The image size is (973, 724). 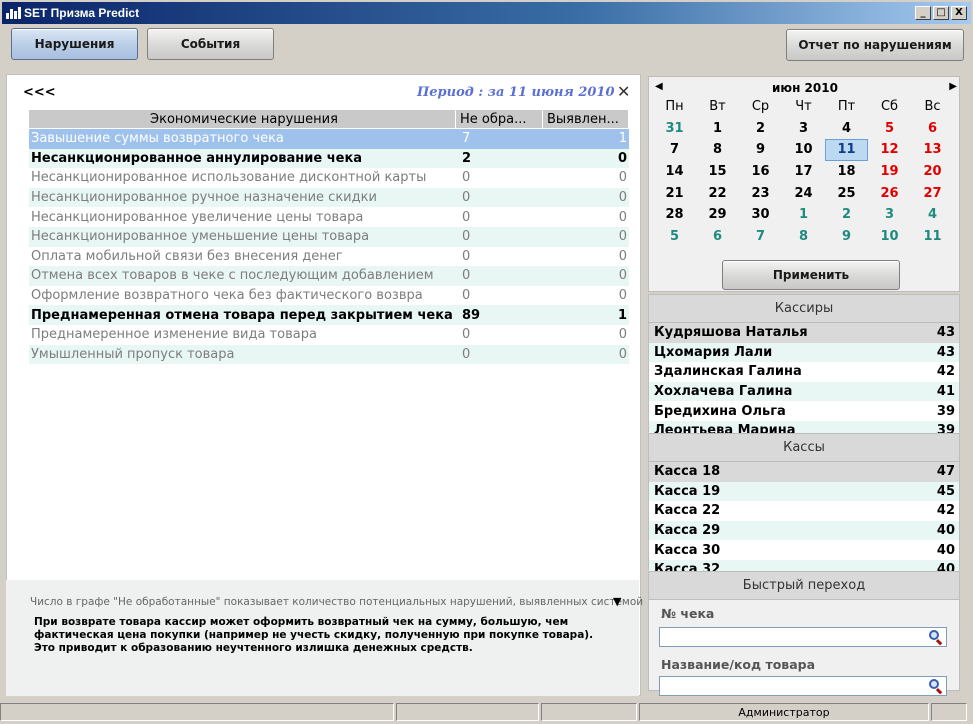 What do you see at coordinates (760, 193) in the screenshot?
I see `calendar-day: 23` at bounding box center [760, 193].